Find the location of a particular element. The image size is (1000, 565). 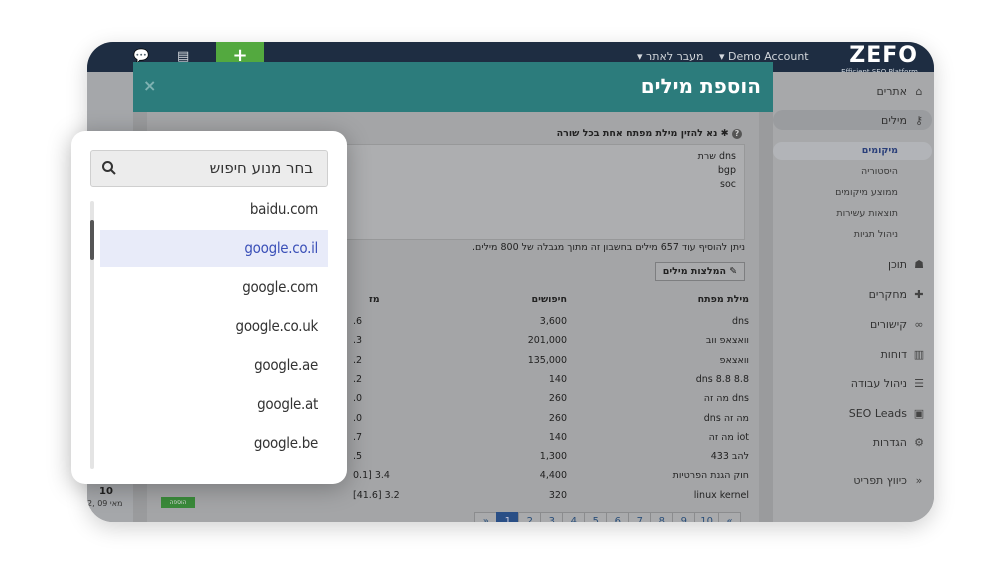

search-engine-option: google.co.il is located at coordinates (214, 248).